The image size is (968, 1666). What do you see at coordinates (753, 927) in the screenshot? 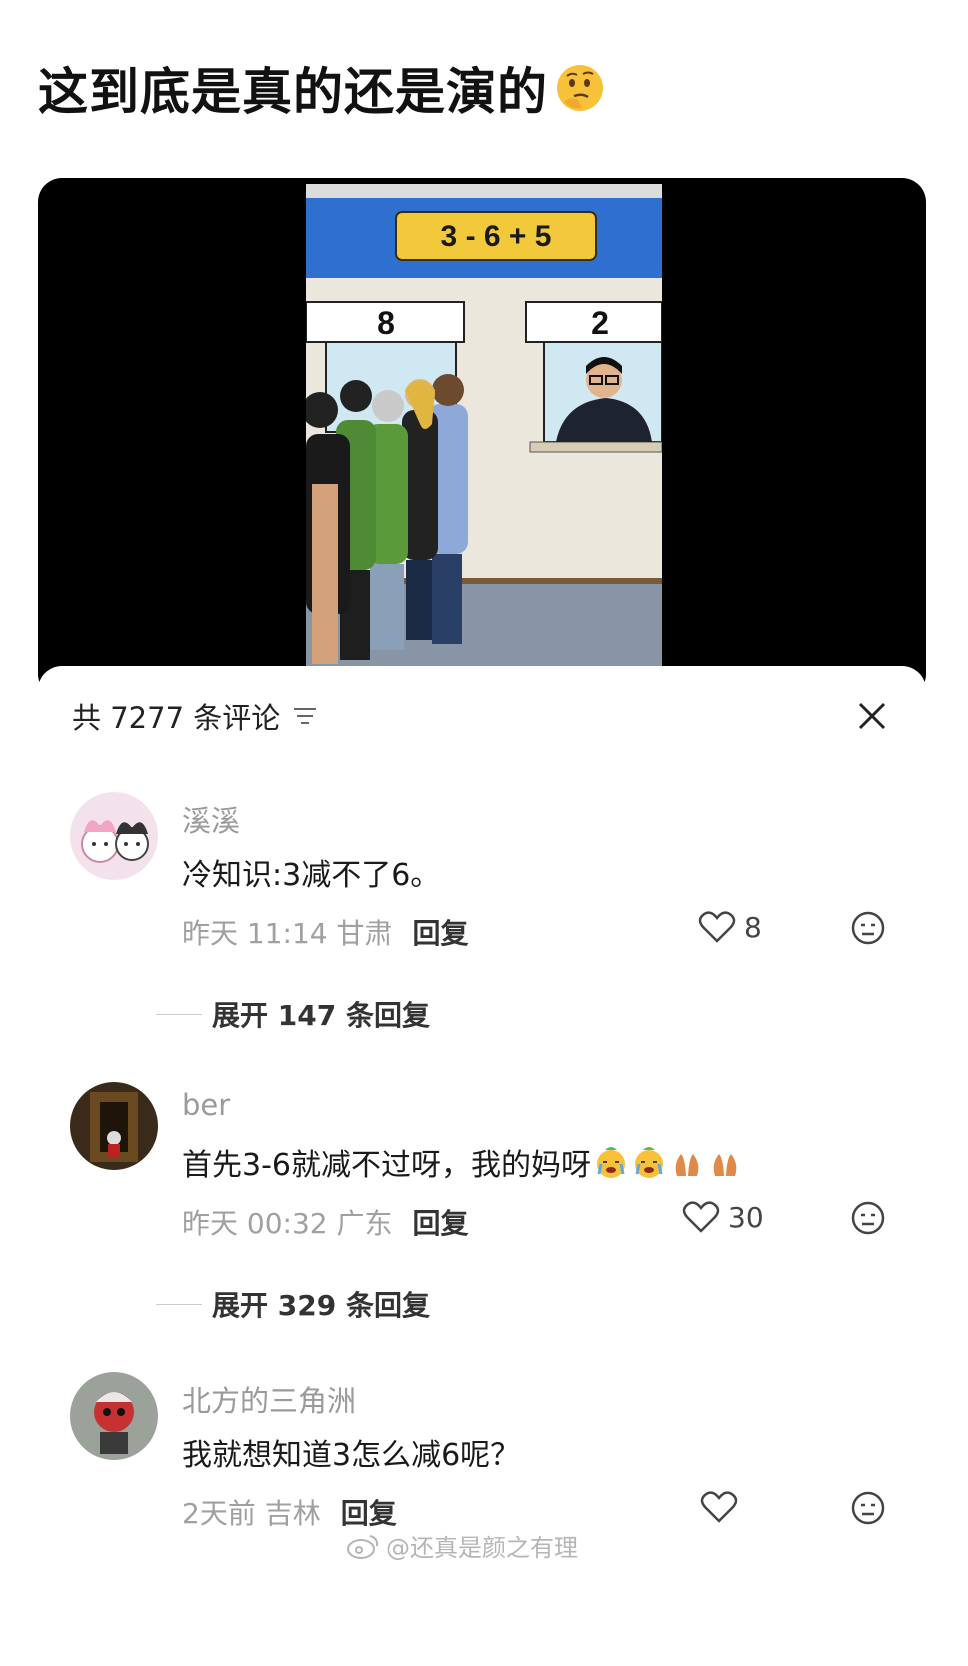
I see `like-count: 8` at bounding box center [753, 927].